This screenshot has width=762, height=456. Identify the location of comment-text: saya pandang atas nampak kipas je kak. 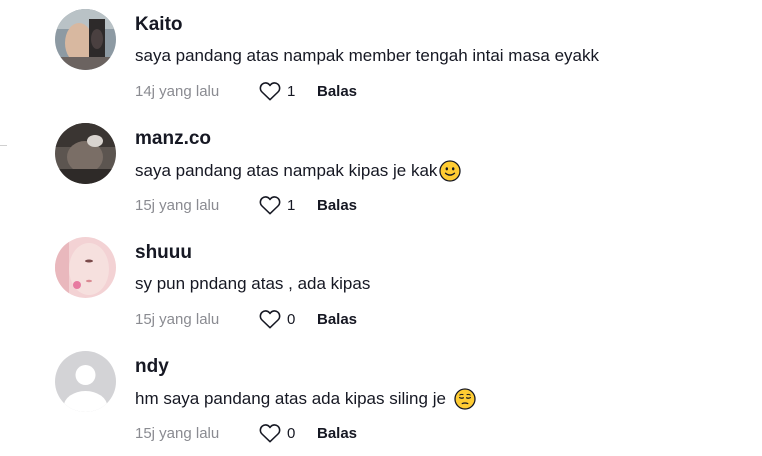
(298, 171).